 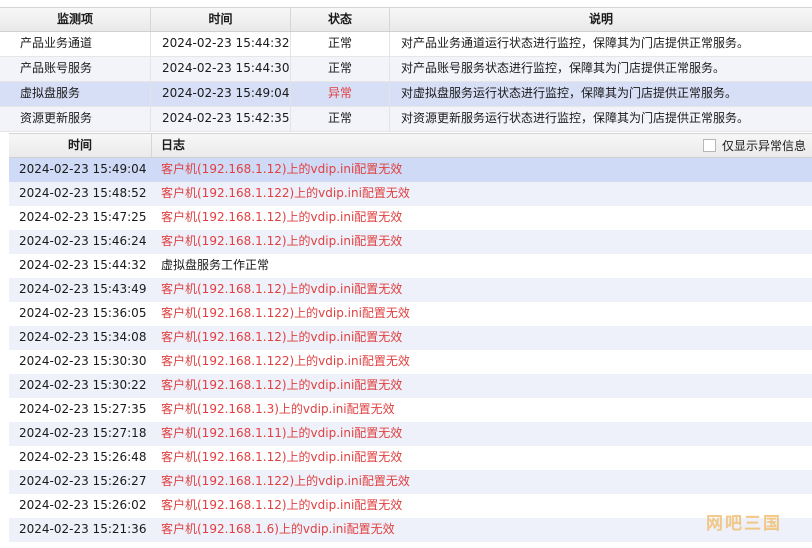 What do you see at coordinates (221, 44) in the screenshot?
I see `monitor-time: 2024-02-23 15:44:32` at bounding box center [221, 44].